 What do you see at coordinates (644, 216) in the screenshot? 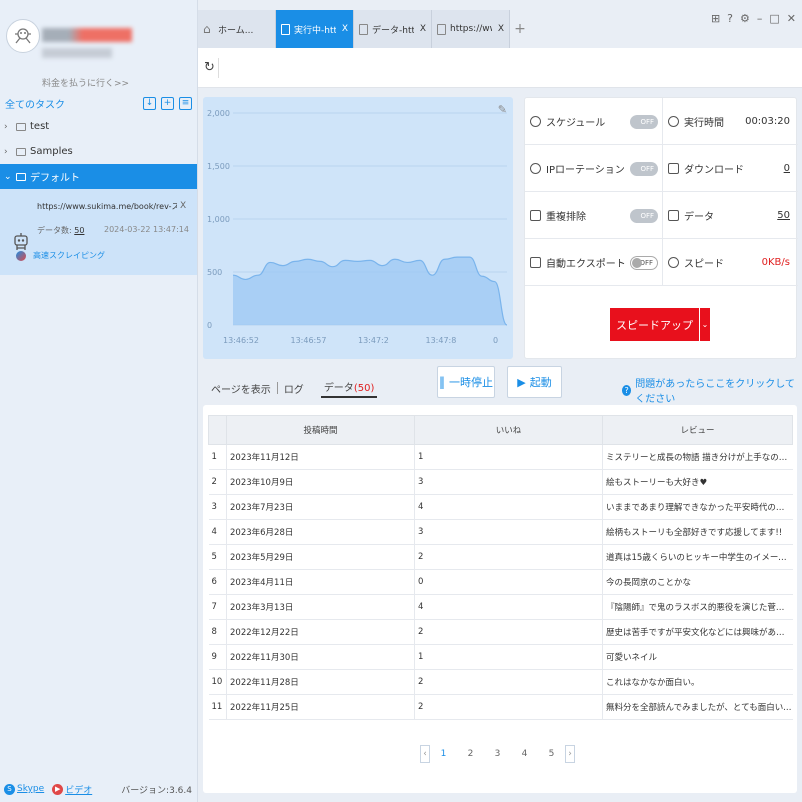
I see `dedupe-toggle: OFF` at bounding box center [644, 216].